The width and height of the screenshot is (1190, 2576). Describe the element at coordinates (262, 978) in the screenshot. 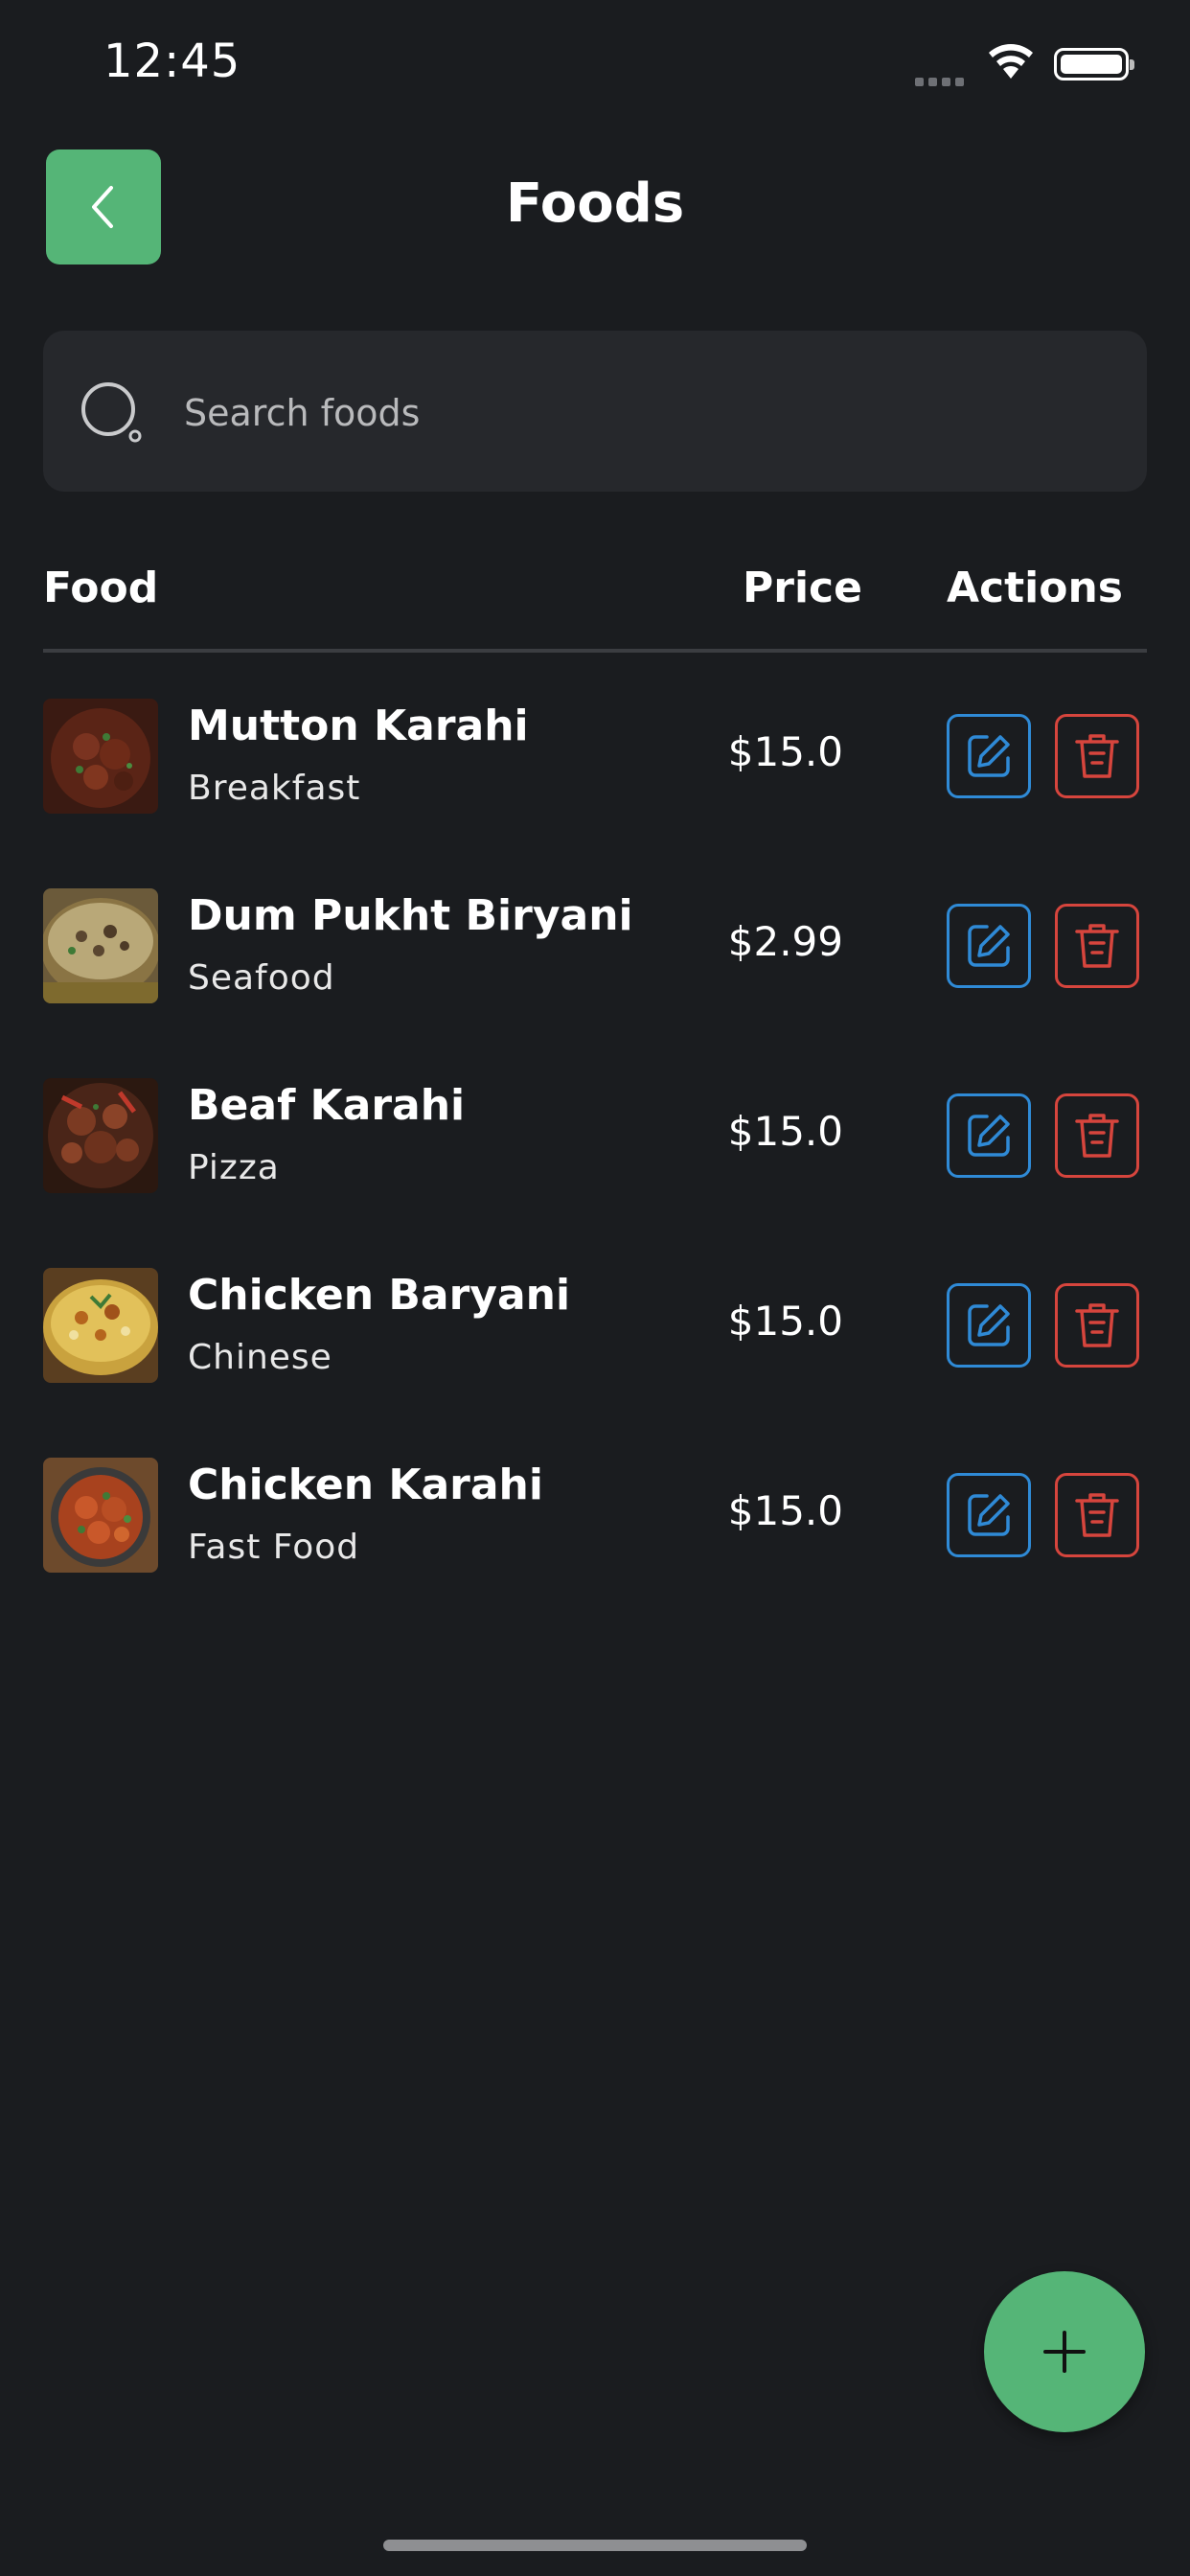

I see `food-category: Seafood` at that location.